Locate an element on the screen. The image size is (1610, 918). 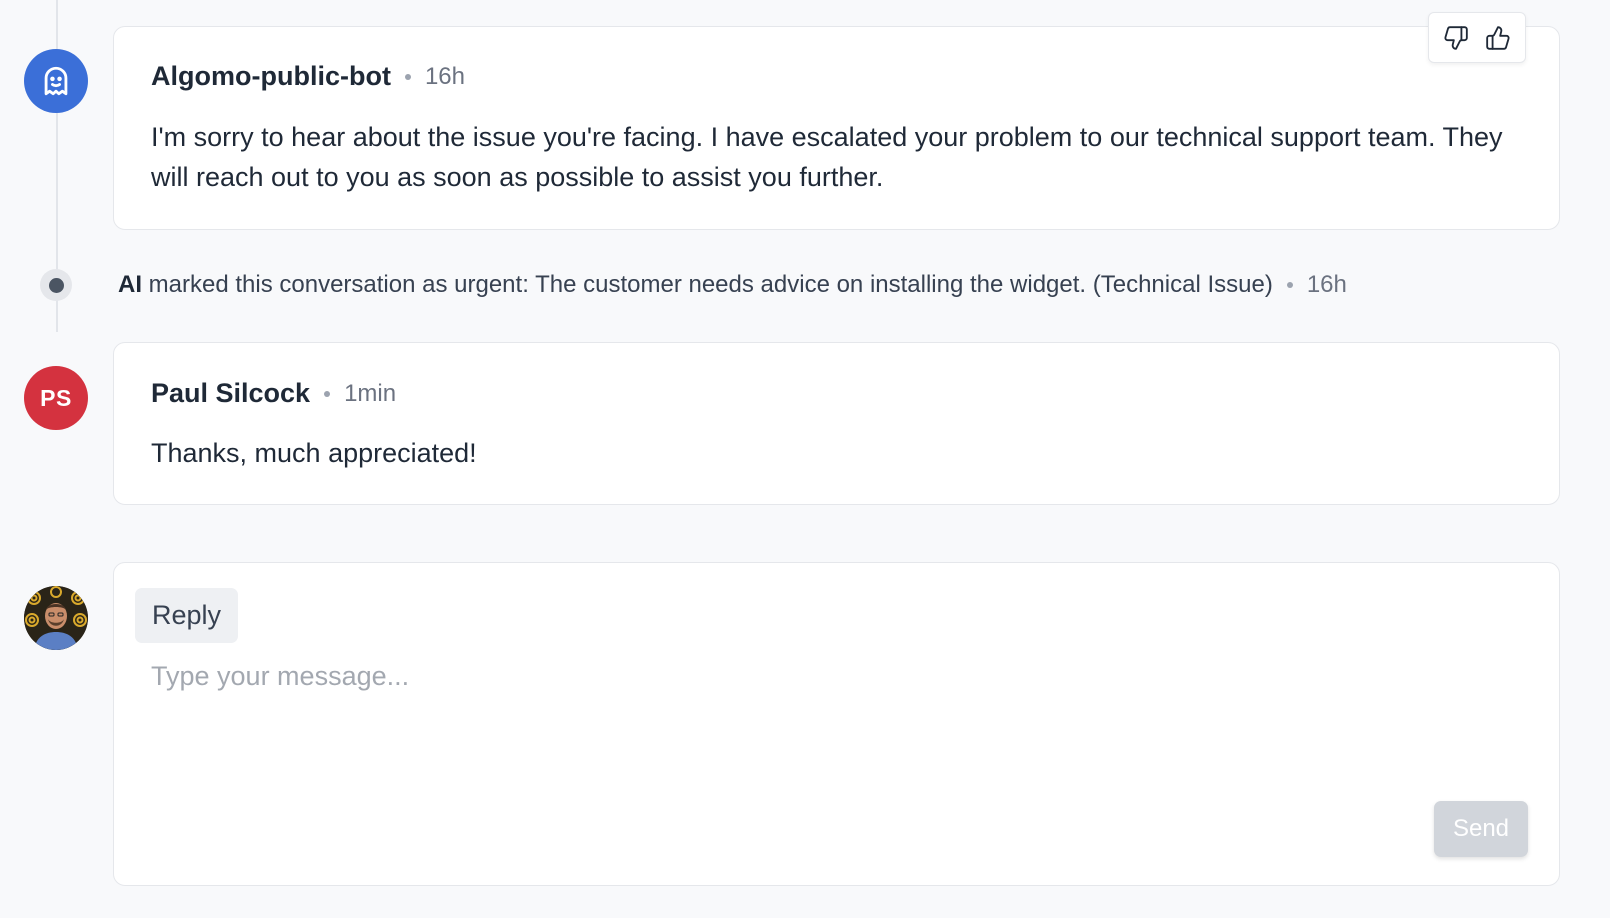
message-body: Thanks, much appreciated! is located at coordinates (314, 453).